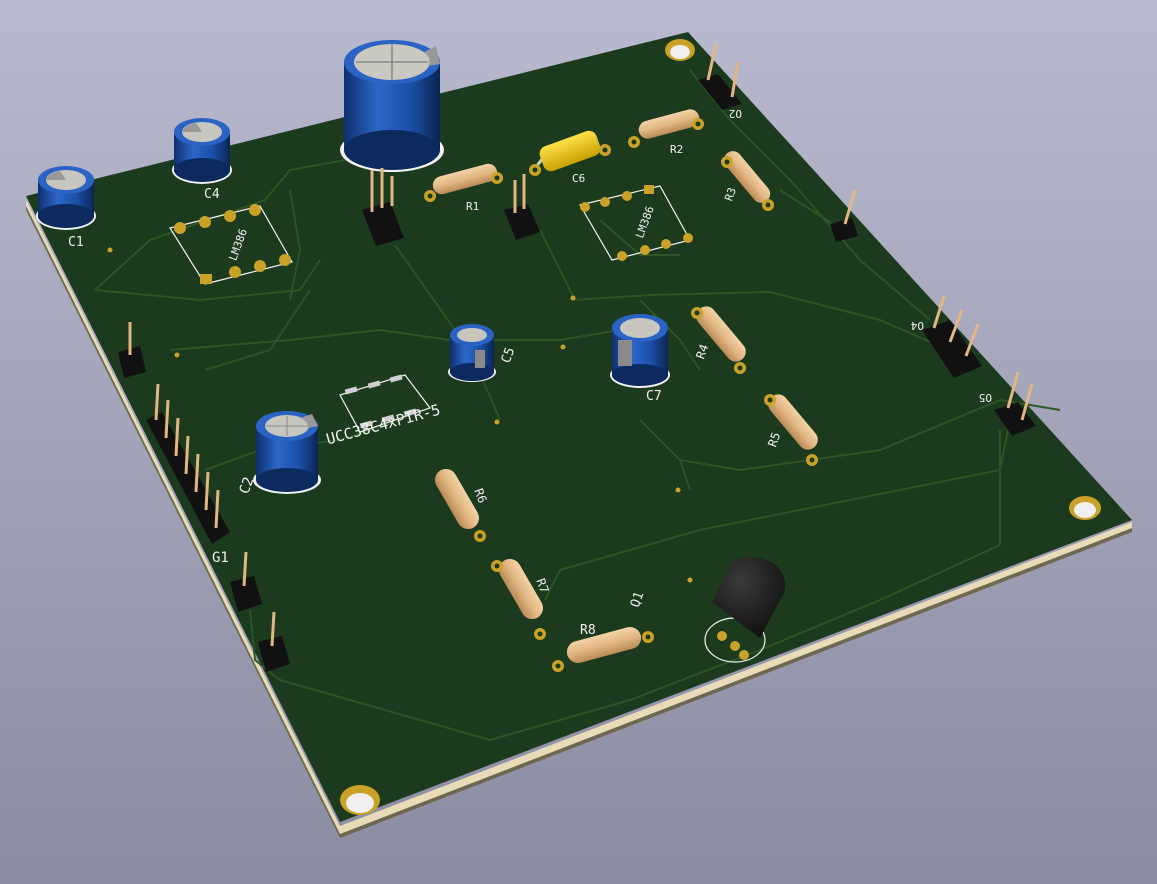 Image resolution: width=1157 pixels, height=884 pixels. What do you see at coordinates (676, 149) in the screenshot?
I see `label-r2: R2` at bounding box center [676, 149].